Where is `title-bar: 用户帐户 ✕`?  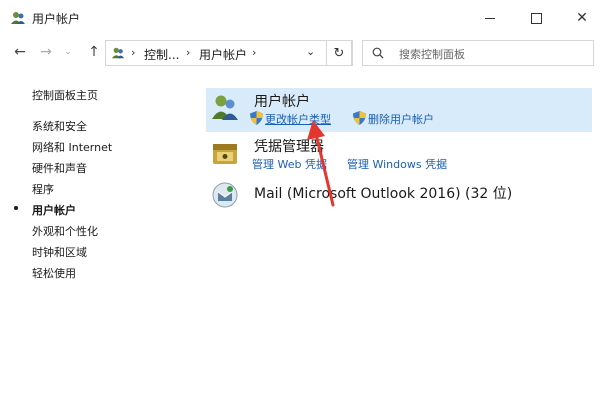
title-bar: 用户帐户 ✕ is located at coordinates (304, 18).